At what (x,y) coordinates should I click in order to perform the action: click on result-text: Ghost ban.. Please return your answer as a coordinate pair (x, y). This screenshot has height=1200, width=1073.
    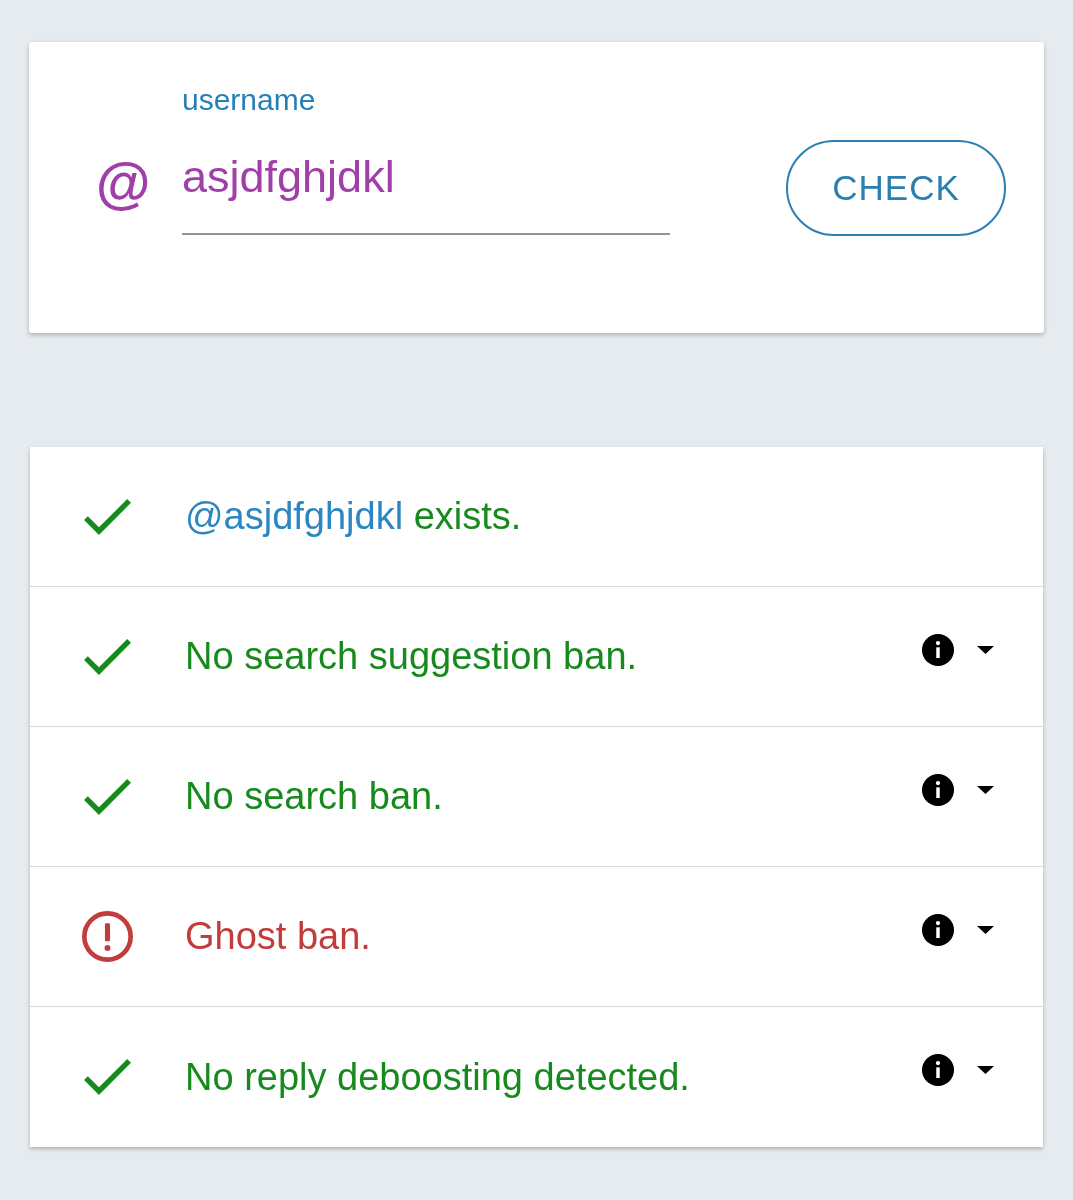
    Looking at the image, I should click on (278, 936).